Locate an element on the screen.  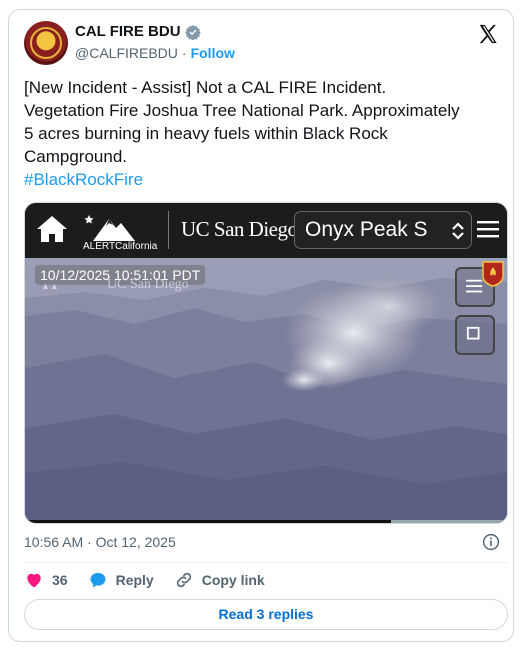
camera-toolbar: ALERTCalifornia UC San Diego Onyx Peak S is located at coordinates (266, 230).